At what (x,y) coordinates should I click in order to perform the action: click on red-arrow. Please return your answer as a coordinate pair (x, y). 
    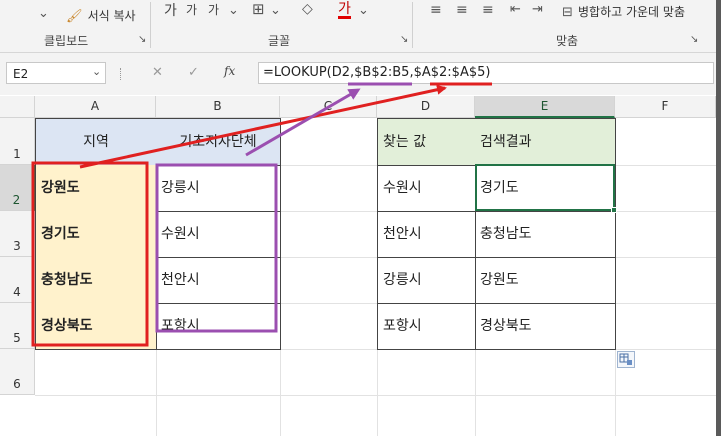
    Looking at the image, I should click on (263, 126).